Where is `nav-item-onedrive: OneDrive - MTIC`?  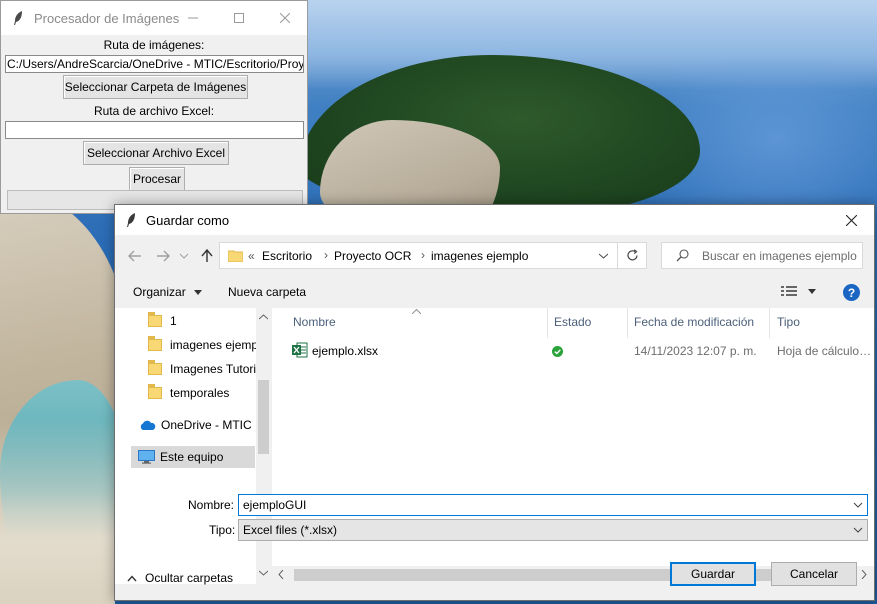
nav-item-onedrive: OneDrive - MTIC is located at coordinates (195, 425).